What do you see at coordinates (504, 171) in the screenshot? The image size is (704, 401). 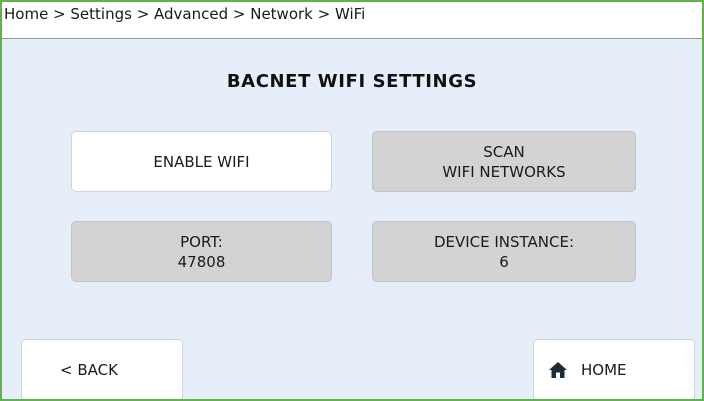 I see `scan-label-line2: WIFI NETWORKS` at bounding box center [504, 171].